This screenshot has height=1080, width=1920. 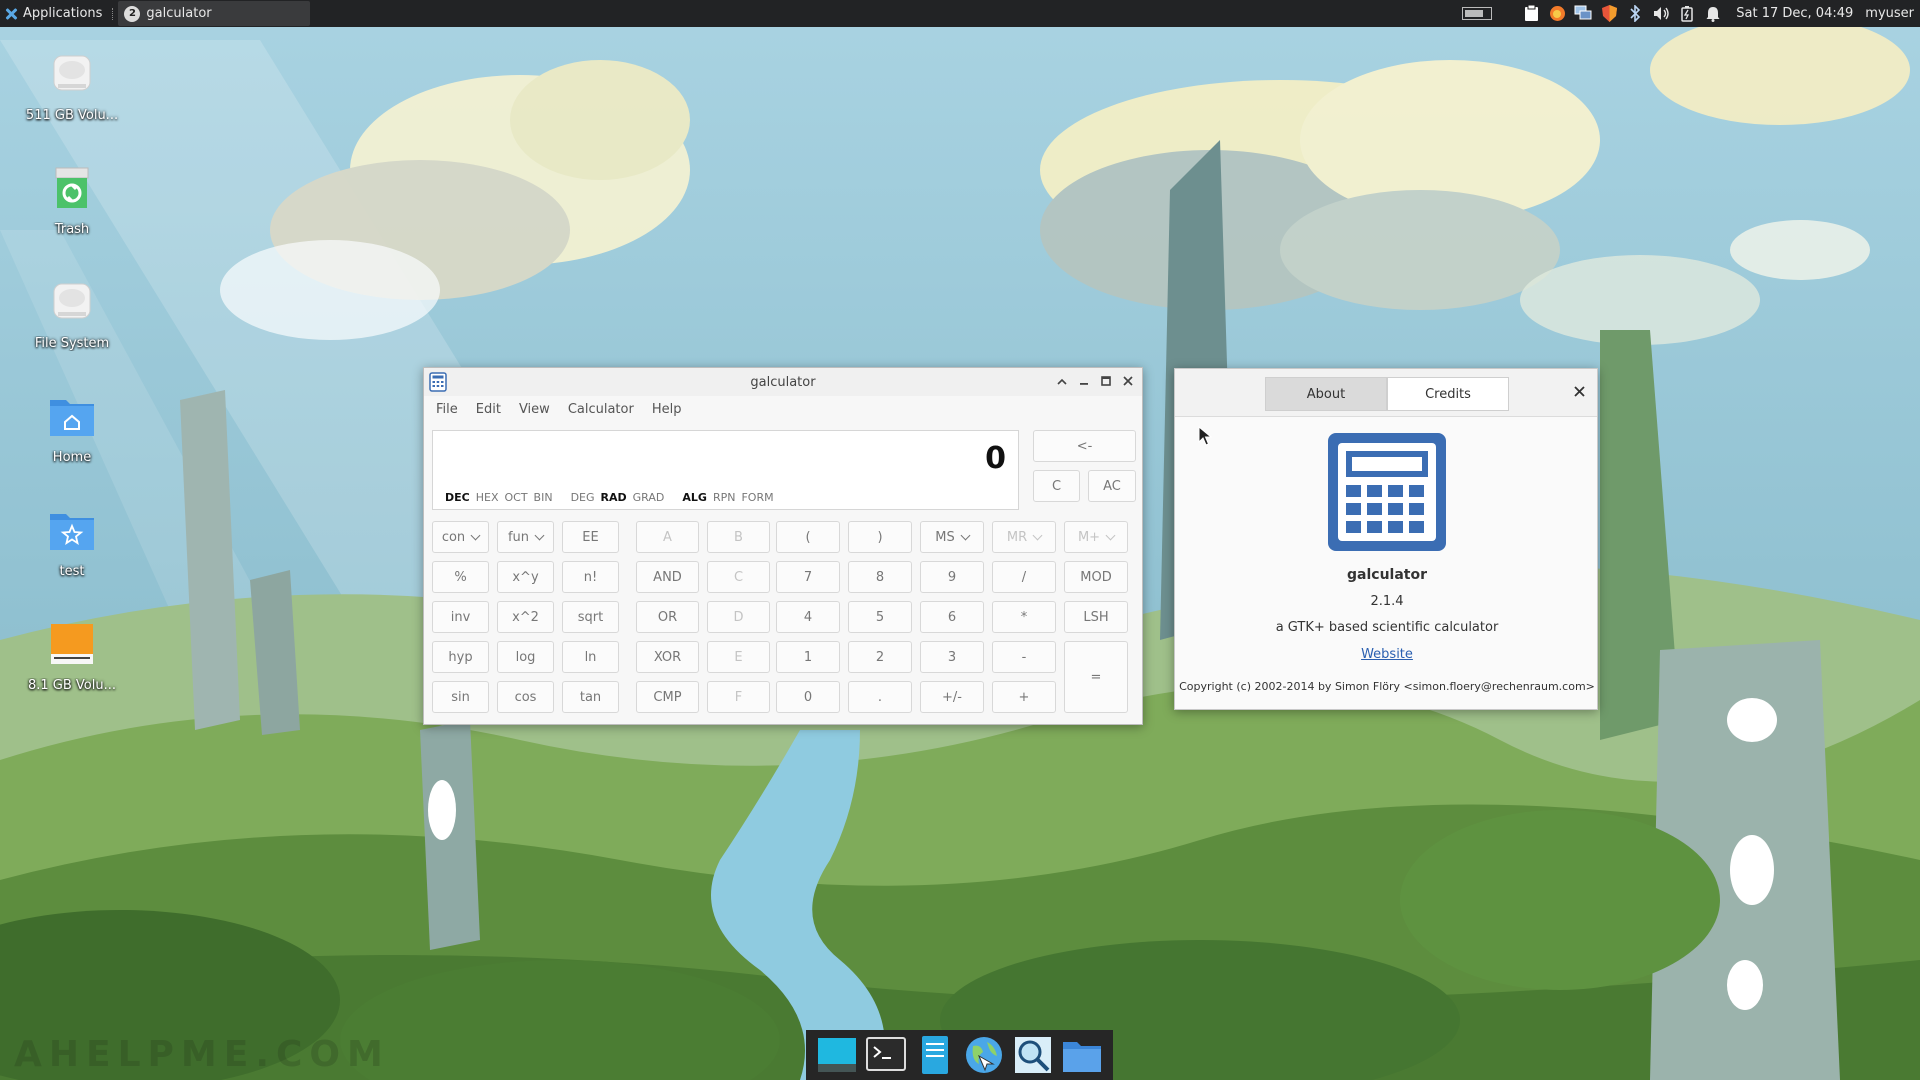 What do you see at coordinates (583, 497) in the screenshot?
I see `mode-deg: DEG` at bounding box center [583, 497].